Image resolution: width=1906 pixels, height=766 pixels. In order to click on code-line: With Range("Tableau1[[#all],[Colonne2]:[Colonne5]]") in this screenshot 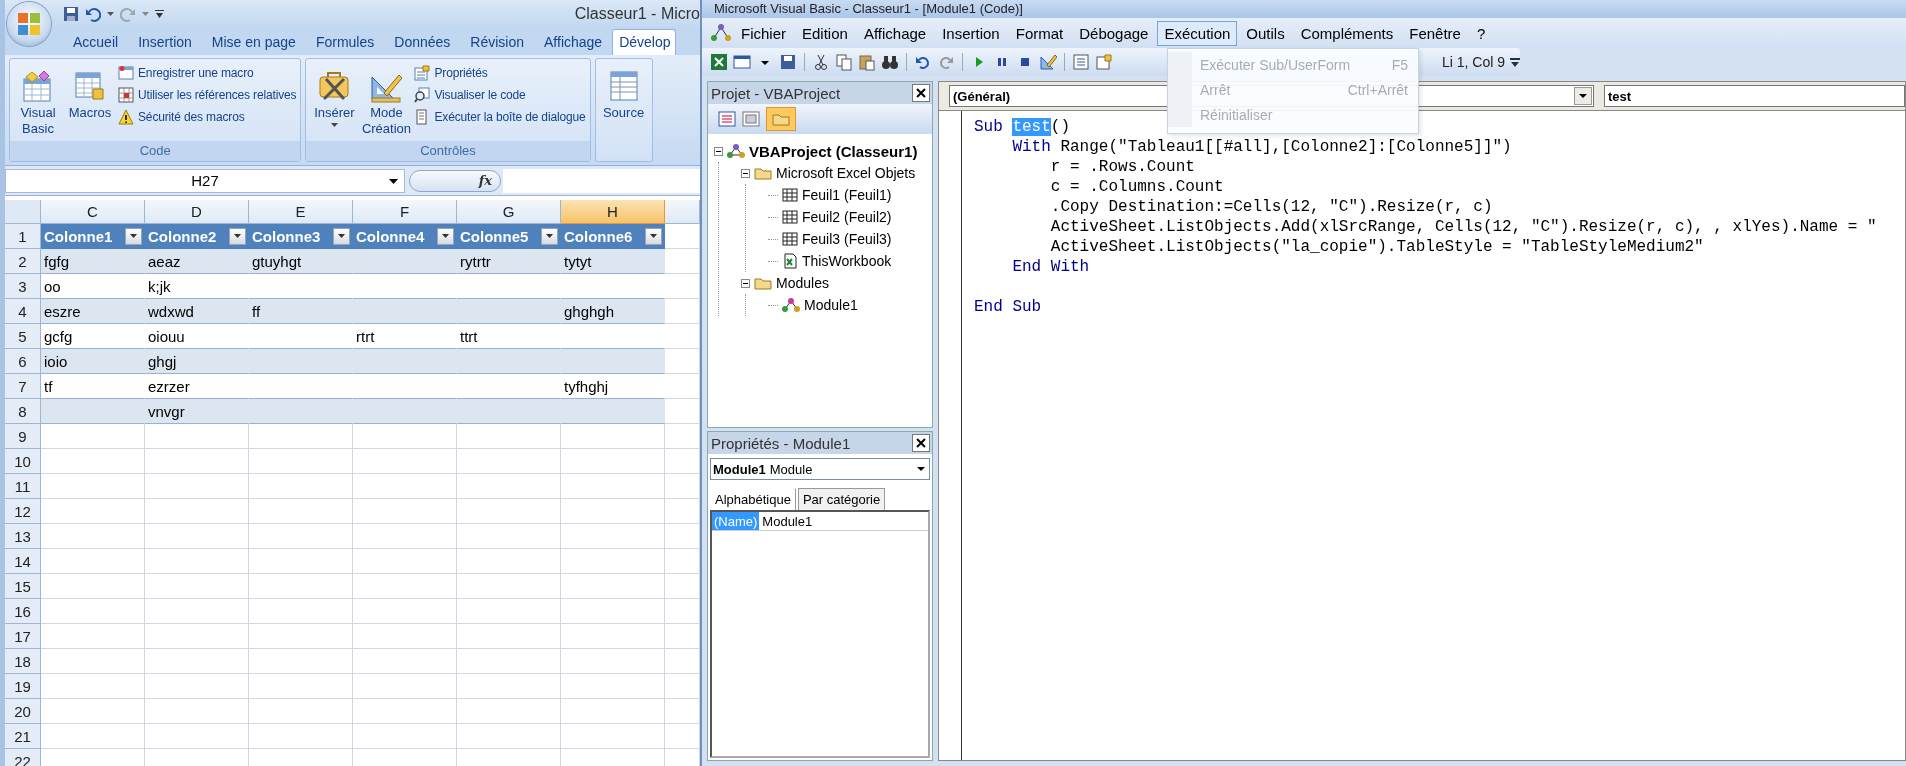, I will do `click(1261, 147)`.